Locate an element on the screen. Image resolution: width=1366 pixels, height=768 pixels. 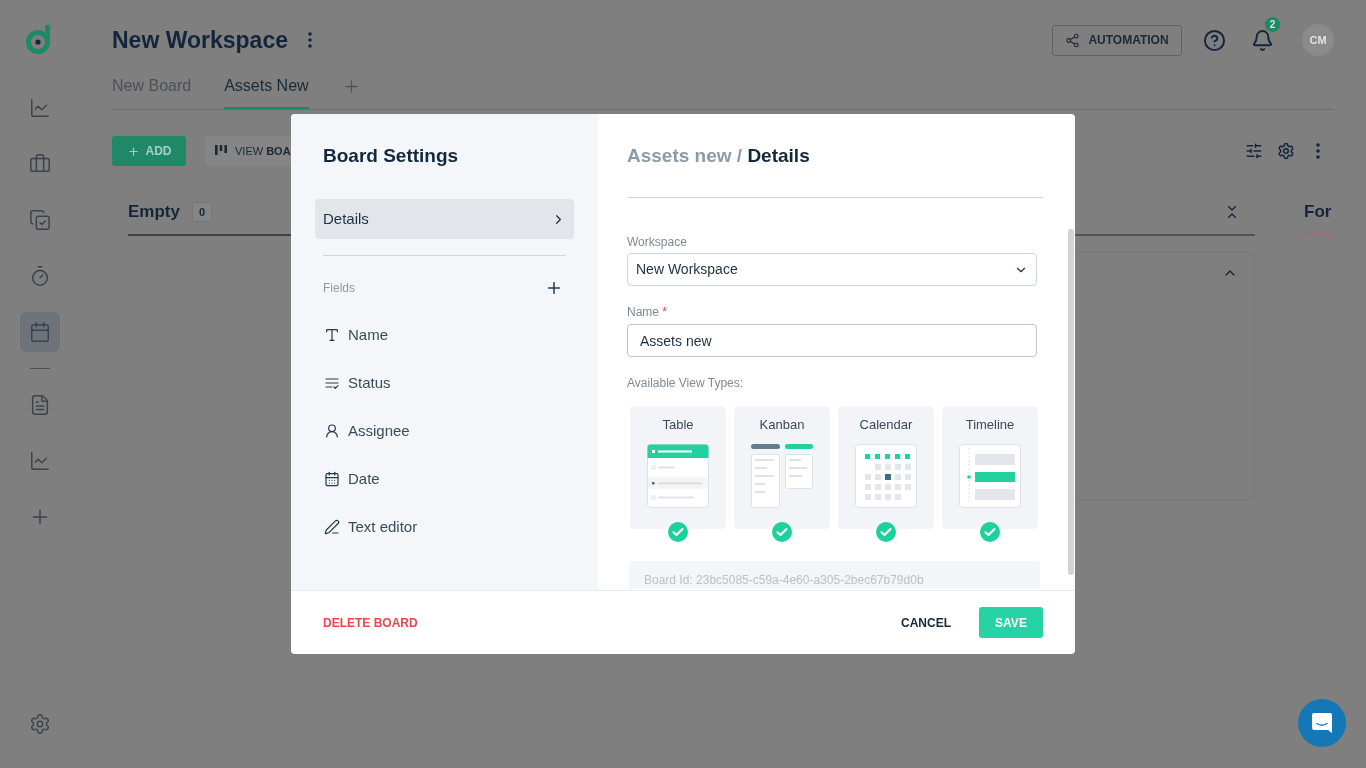
view-type-card: Table is located at coordinates (678, 467).